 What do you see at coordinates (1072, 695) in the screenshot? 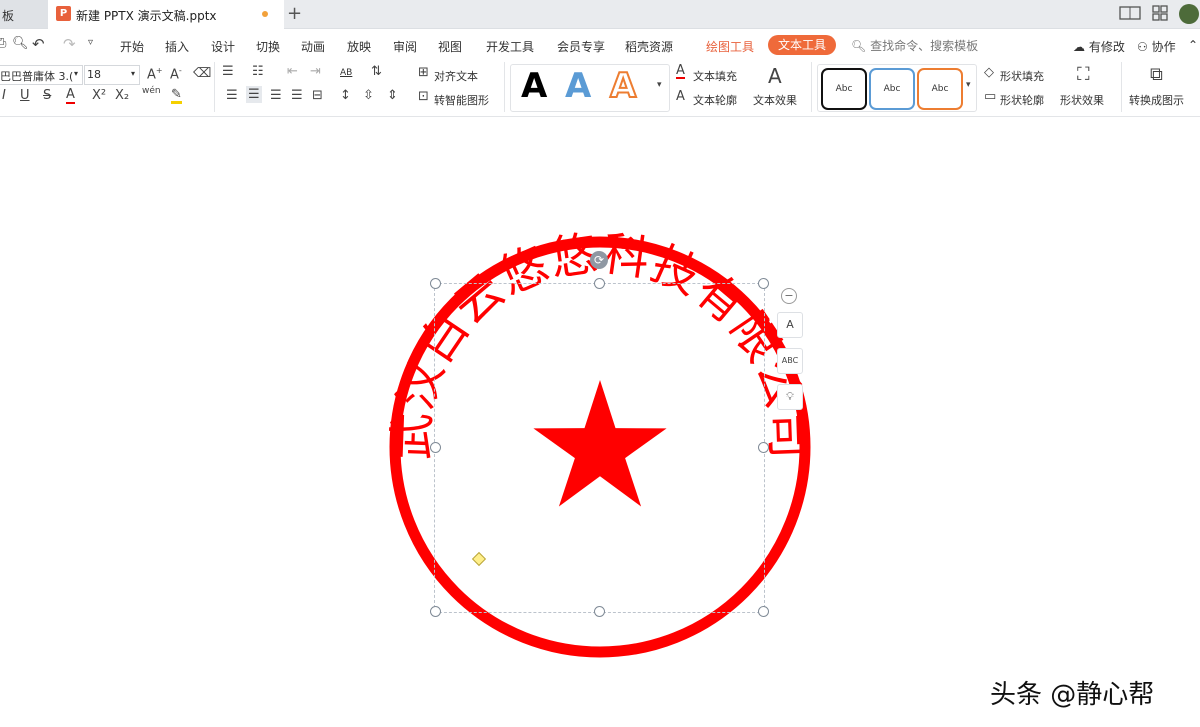
I see `watermark-text: 头条 @静心帮` at bounding box center [1072, 695].